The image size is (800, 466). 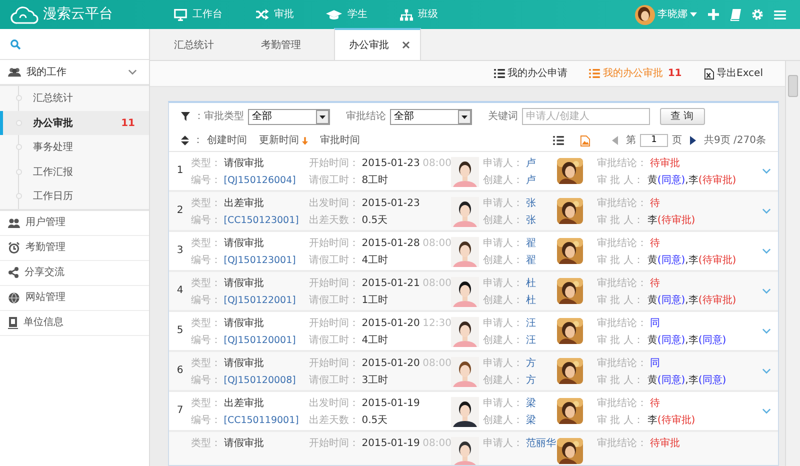 I want to click on page-label: 第, so click(x=631, y=141).